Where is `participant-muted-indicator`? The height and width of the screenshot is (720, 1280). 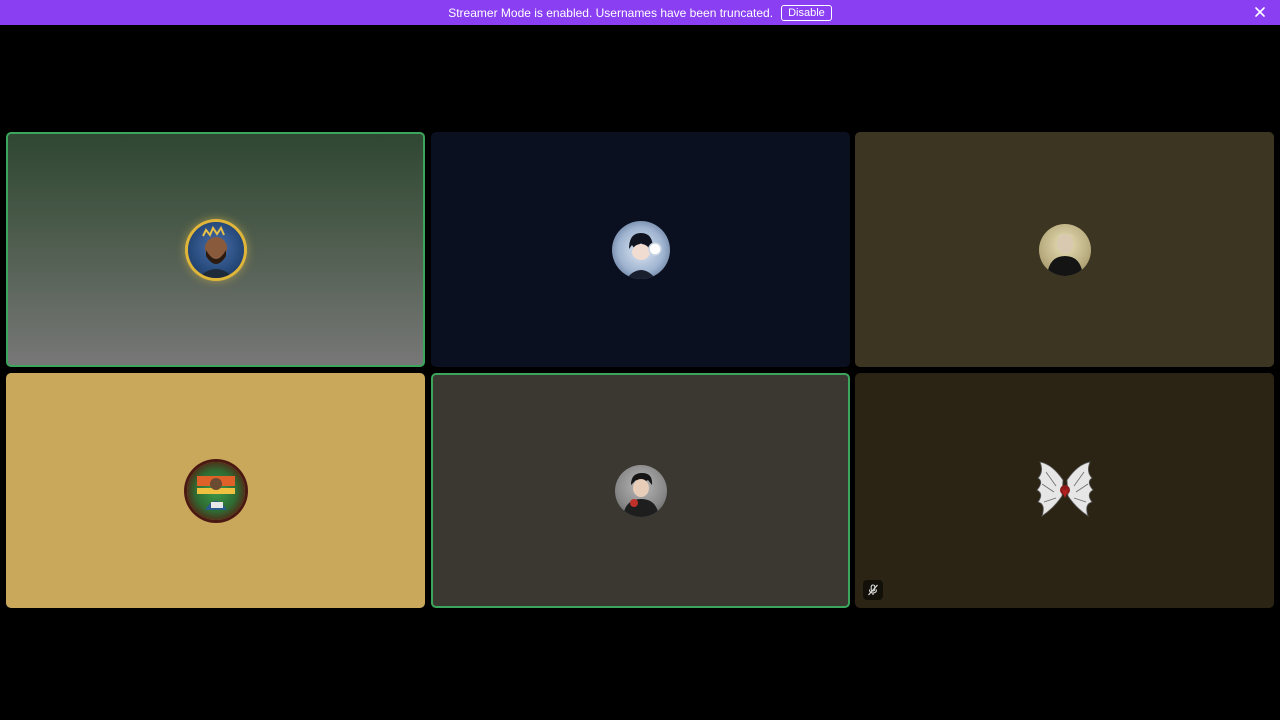 participant-muted-indicator is located at coordinates (873, 590).